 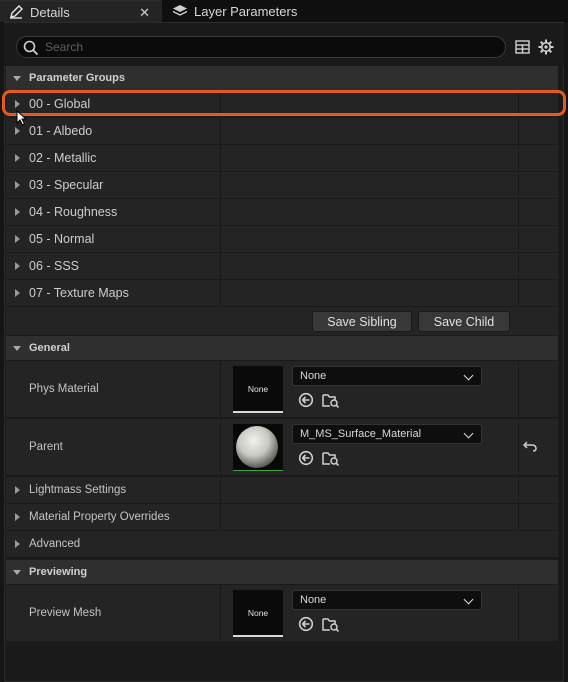 What do you see at coordinates (522, 47) in the screenshot?
I see `table-view-icon` at bounding box center [522, 47].